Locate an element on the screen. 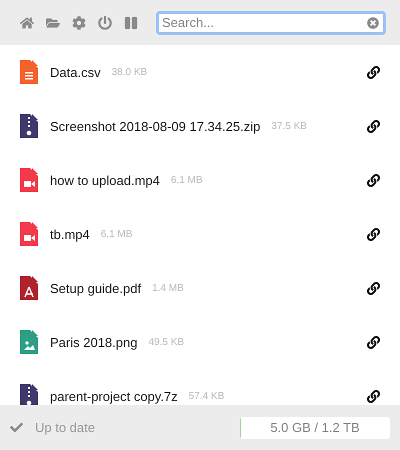  file-name: Data.csv is located at coordinates (75, 72).